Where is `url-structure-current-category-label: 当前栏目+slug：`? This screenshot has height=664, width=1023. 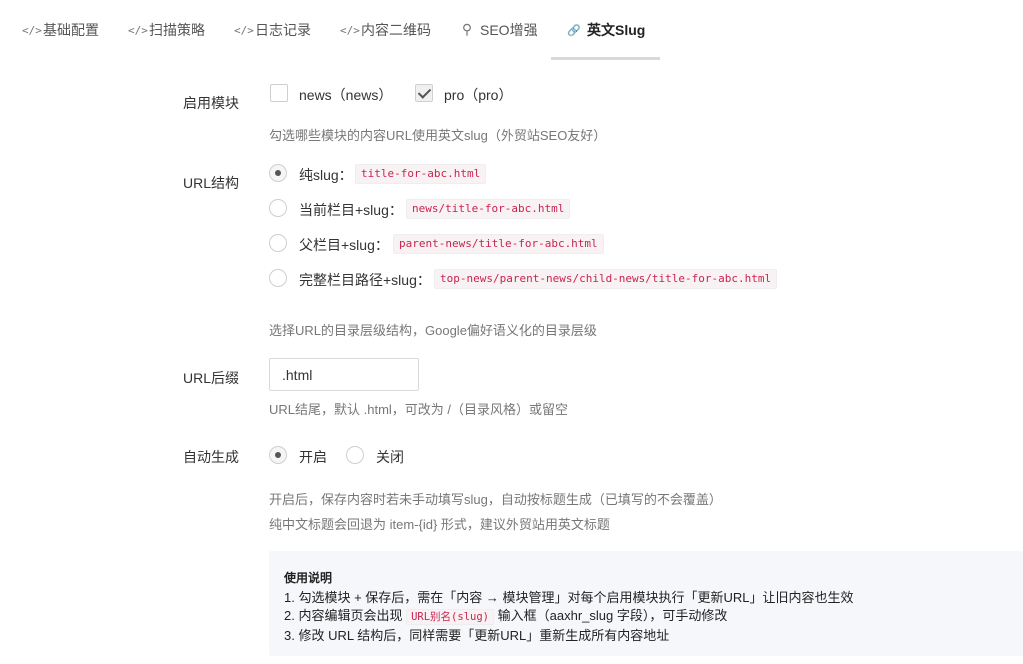 url-structure-current-category-label: 当前栏目+slug： is located at coordinates (351, 210).